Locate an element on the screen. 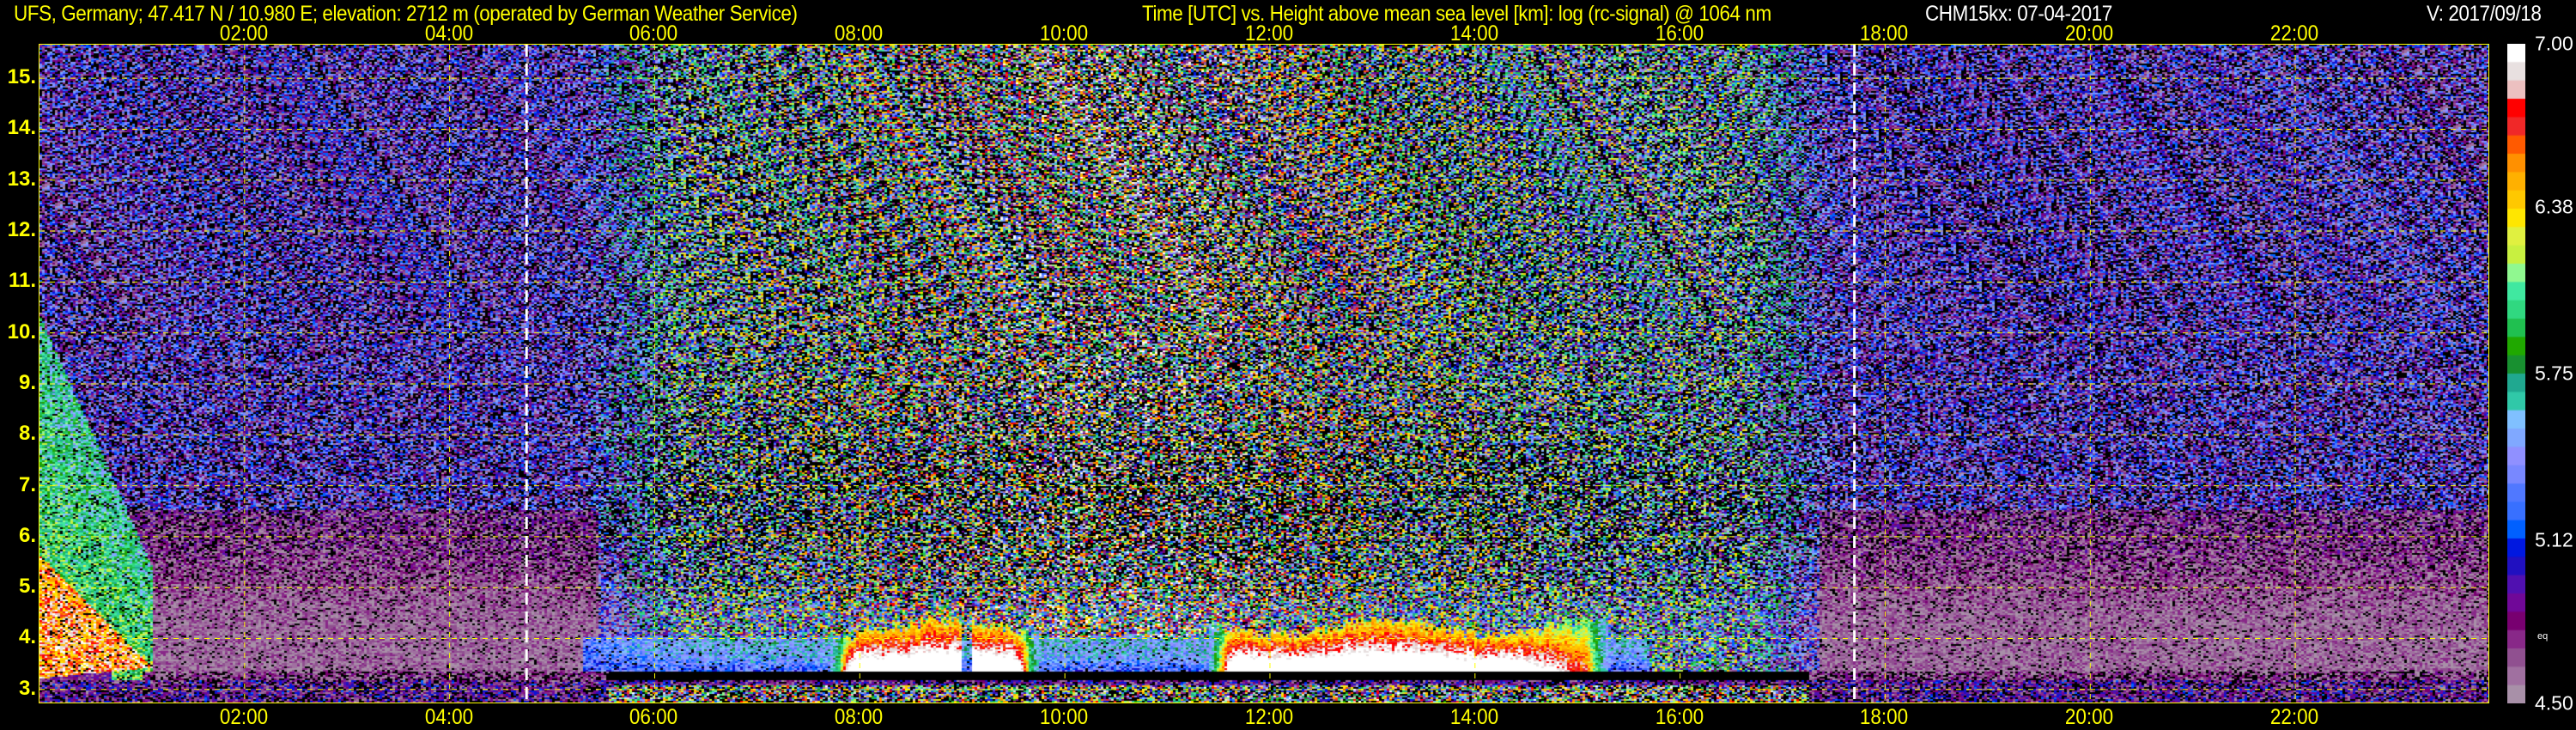 The height and width of the screenshot is (730, 2576). y-tick-label: 5. is located at coordinates (27, 587).